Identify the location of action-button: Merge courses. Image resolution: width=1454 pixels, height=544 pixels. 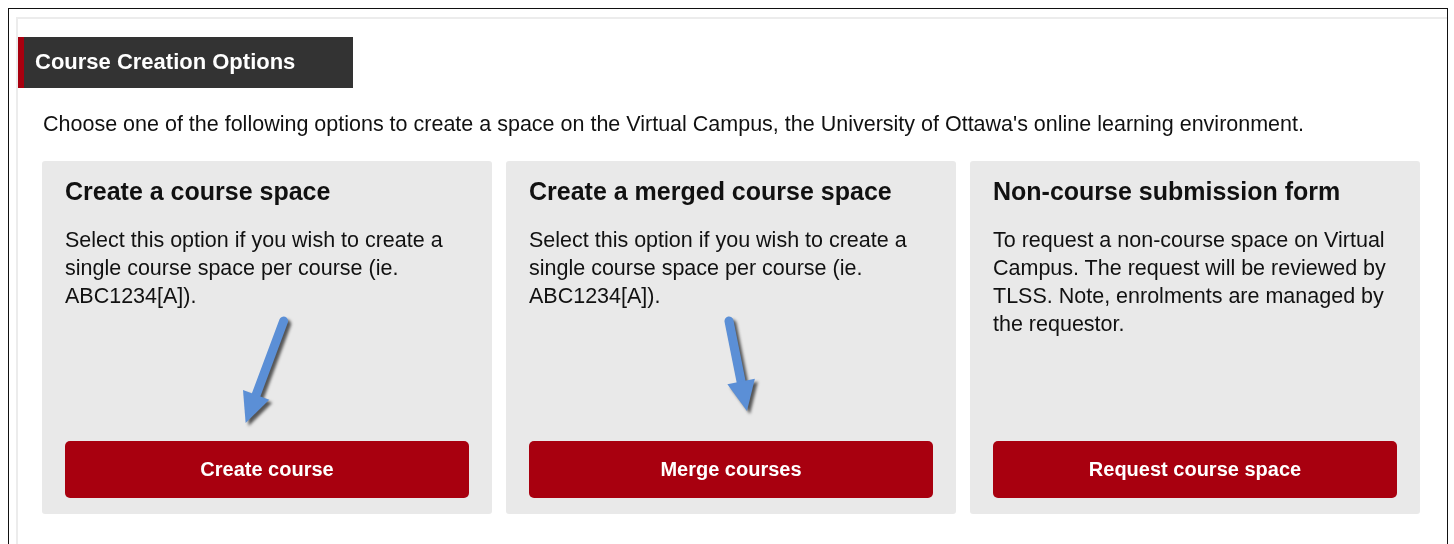
(731, 469).